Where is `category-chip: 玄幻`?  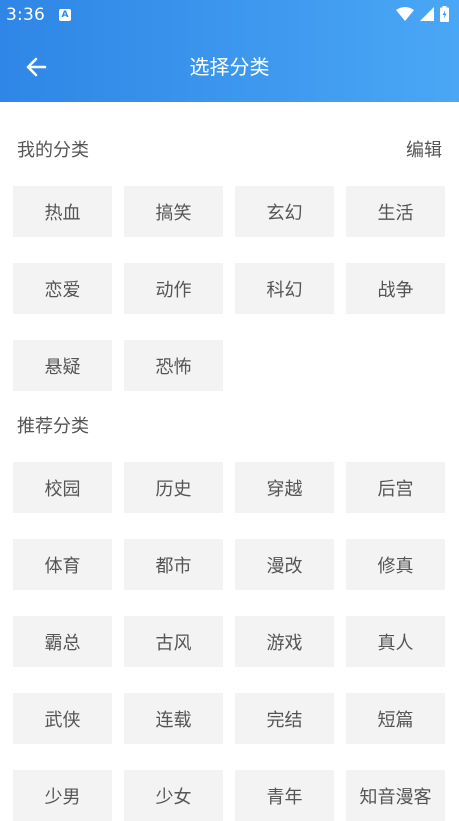 category-chip: 玄幻 is located at coordinates (284, 211).